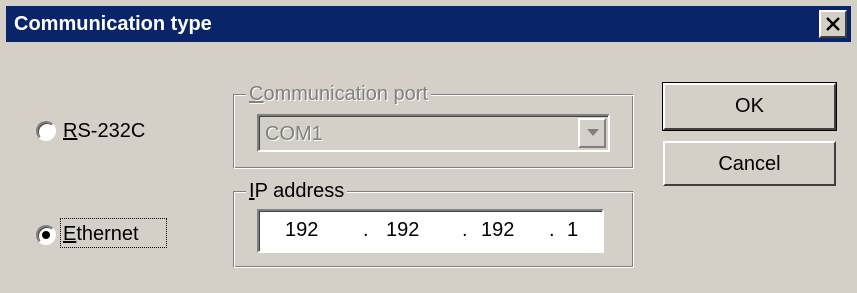 This screenshot has width=857, height=293. Describe the element at coordinates (338, 94) in the screenshot. I see `communication-port-legend: Communication port` at that location.